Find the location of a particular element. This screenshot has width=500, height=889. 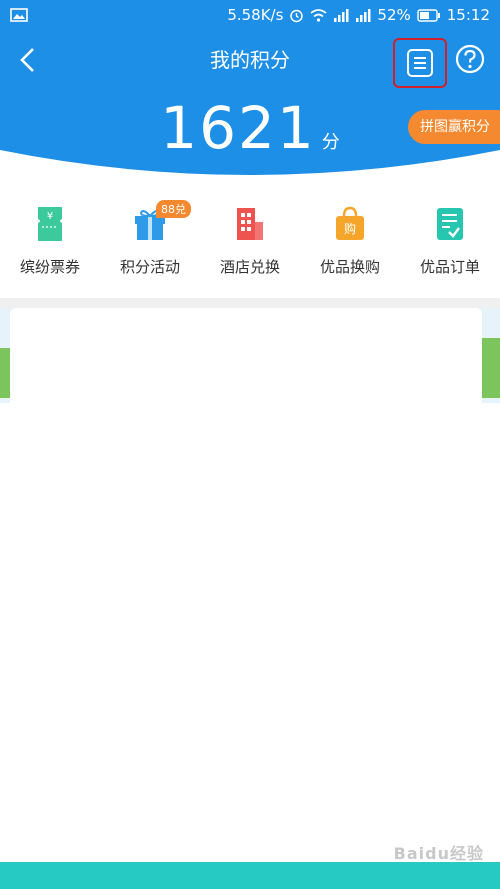

points-value: 1621 is located at coordinates (238, 128).